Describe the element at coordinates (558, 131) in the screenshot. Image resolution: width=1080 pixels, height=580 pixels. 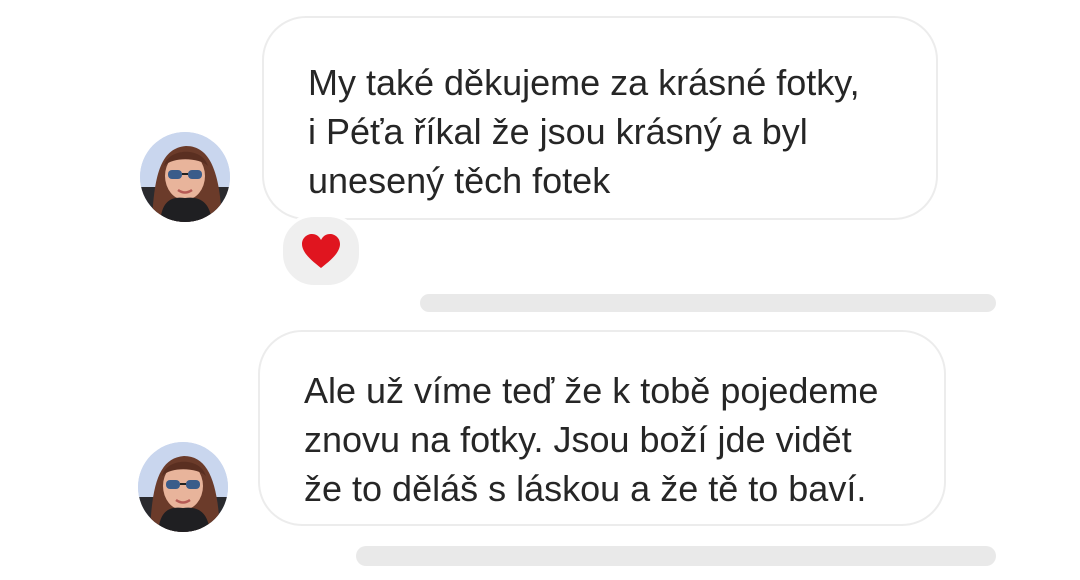
I see `message-text-line: i Péťa říkal že jsou krásný a byl` at that location.